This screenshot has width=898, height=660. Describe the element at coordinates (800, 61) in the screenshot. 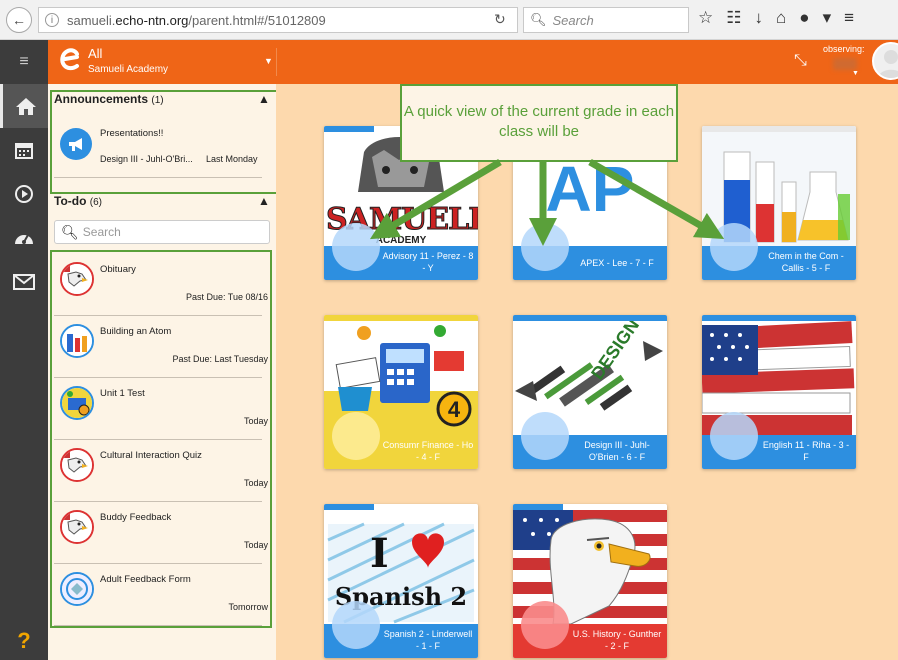

I see `expand-icon: ⤡` at that location.